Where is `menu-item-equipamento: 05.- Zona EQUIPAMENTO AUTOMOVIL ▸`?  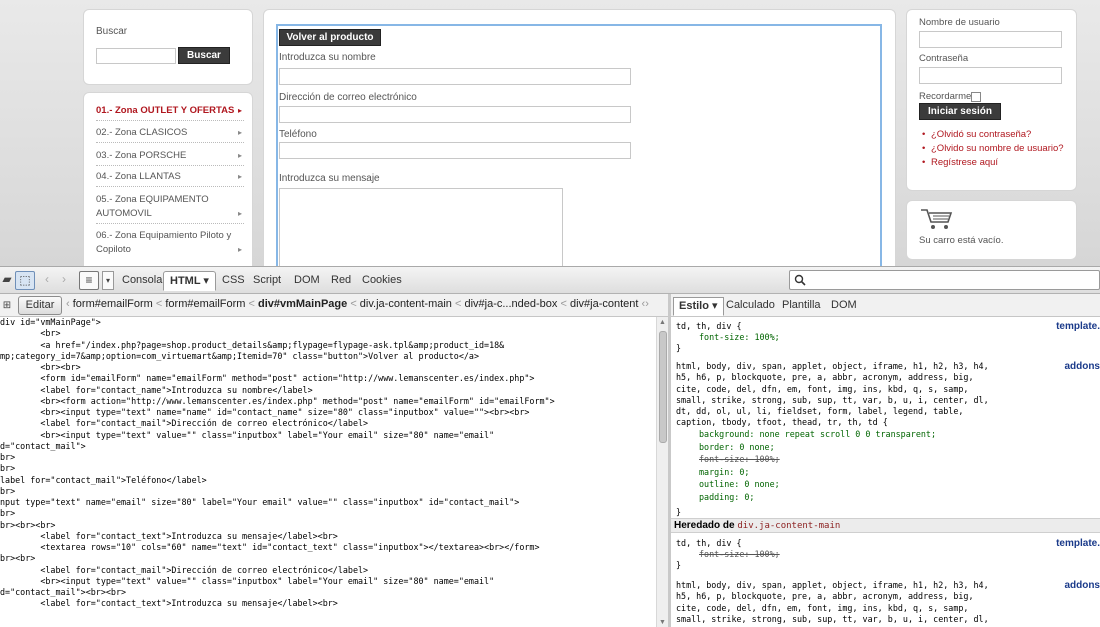 menu-item-equipamento: 05.- Zona EQUIPAMENTO AUTOMOVIL ▸ is located at coordinates (170, 209).